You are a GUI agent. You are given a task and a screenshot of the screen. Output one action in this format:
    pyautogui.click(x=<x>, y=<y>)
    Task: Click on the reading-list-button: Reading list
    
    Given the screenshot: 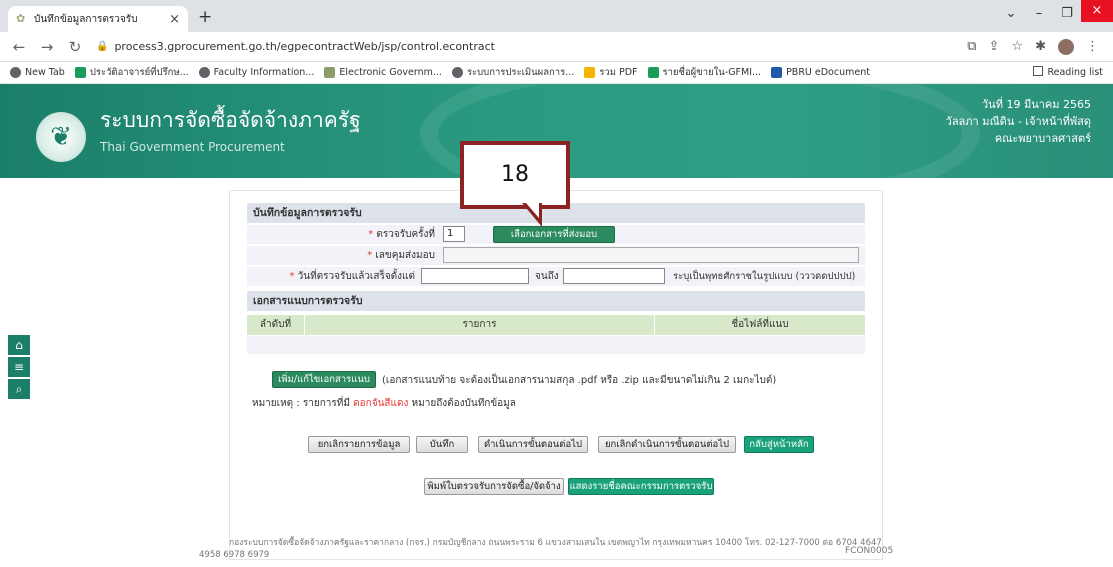 What is the action you would take?
    pyautogui.click(x=1068, y=72)
    